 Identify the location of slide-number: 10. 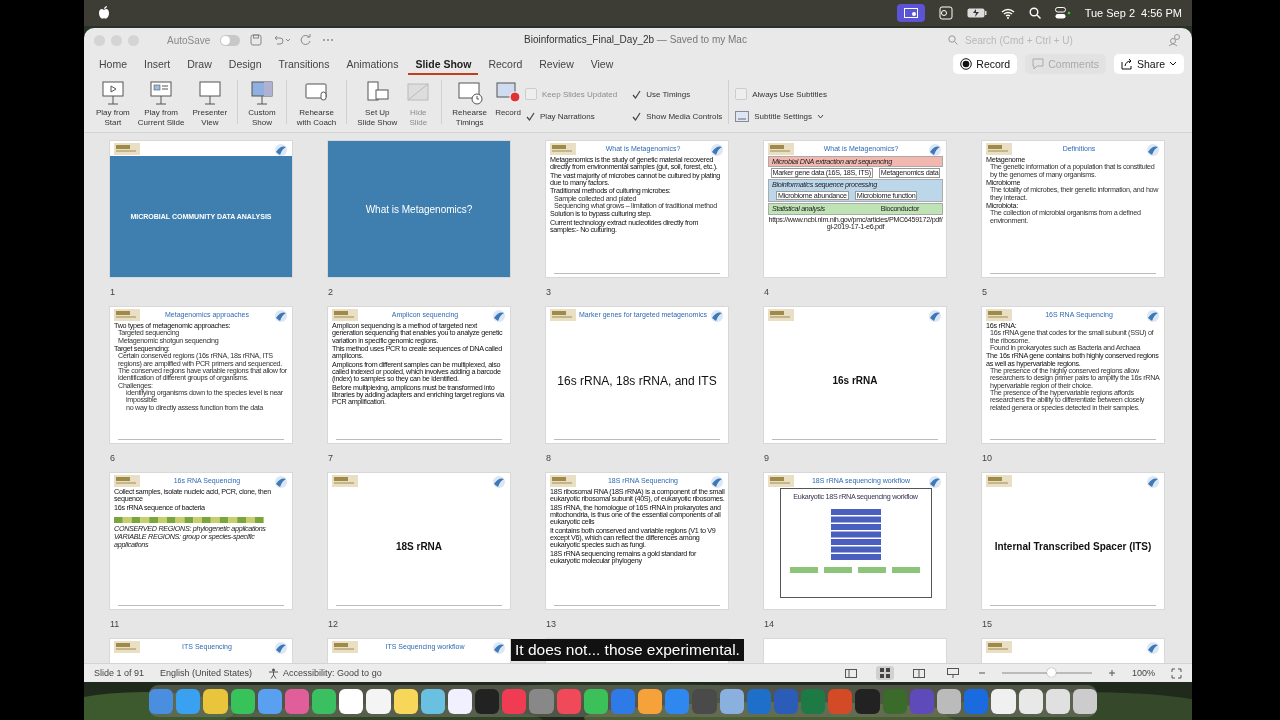
(987, 458).